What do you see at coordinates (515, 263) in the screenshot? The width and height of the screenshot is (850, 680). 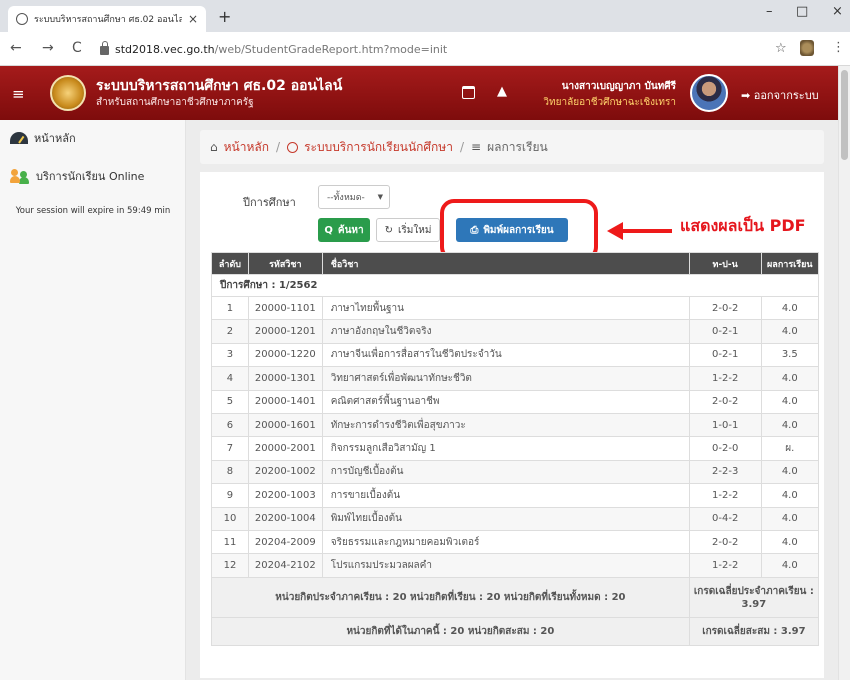 I see `table-header-row: ลำดับ รหัสวิชา ชื่อวิชา ท-ป-น ผลการเรียน` at bounding box center [515, 263].